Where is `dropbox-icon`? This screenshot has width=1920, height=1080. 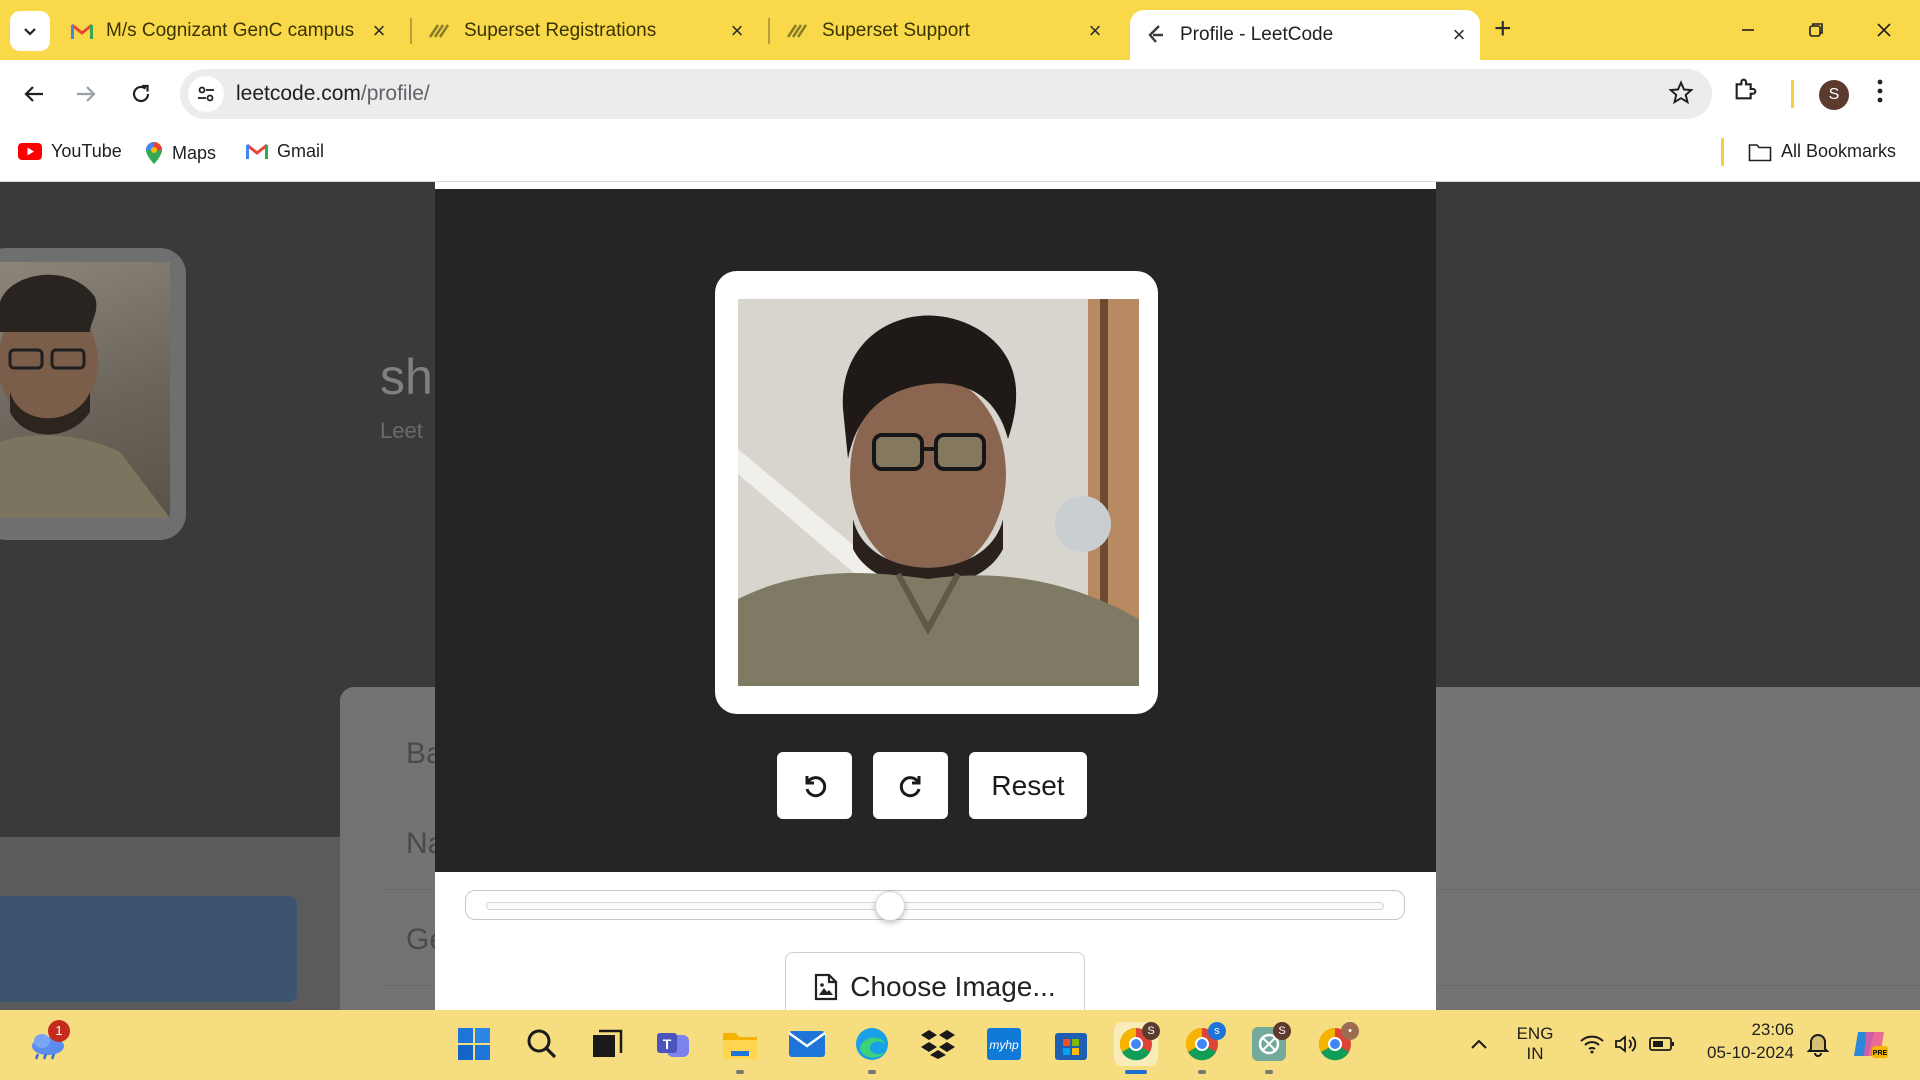 dropbox-icon is located at coordinates (938, 1044).